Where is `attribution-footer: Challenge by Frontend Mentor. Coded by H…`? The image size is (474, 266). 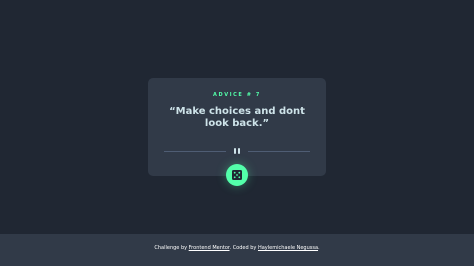 attribution-footer: Challenge by Frontend Mentor. Coded by H… is located at coordinates (237, 250).